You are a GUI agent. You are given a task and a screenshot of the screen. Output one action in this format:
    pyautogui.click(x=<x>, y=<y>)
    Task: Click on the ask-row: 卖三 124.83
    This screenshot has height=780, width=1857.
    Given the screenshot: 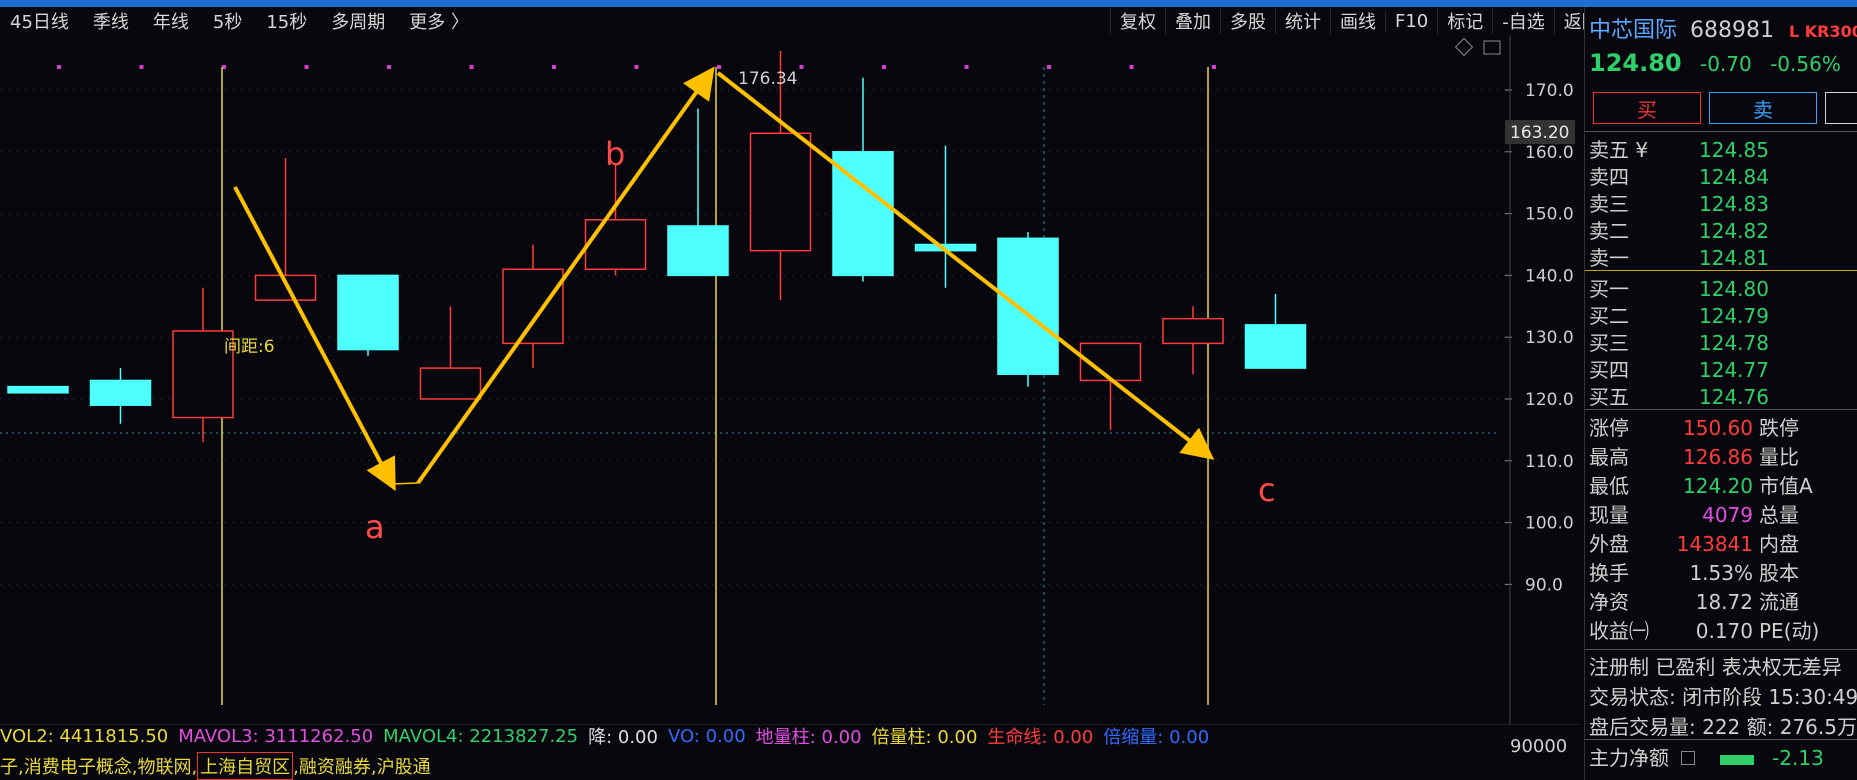 What is the action you would take?
    pyautogui.click(x=1679, y=202)
    